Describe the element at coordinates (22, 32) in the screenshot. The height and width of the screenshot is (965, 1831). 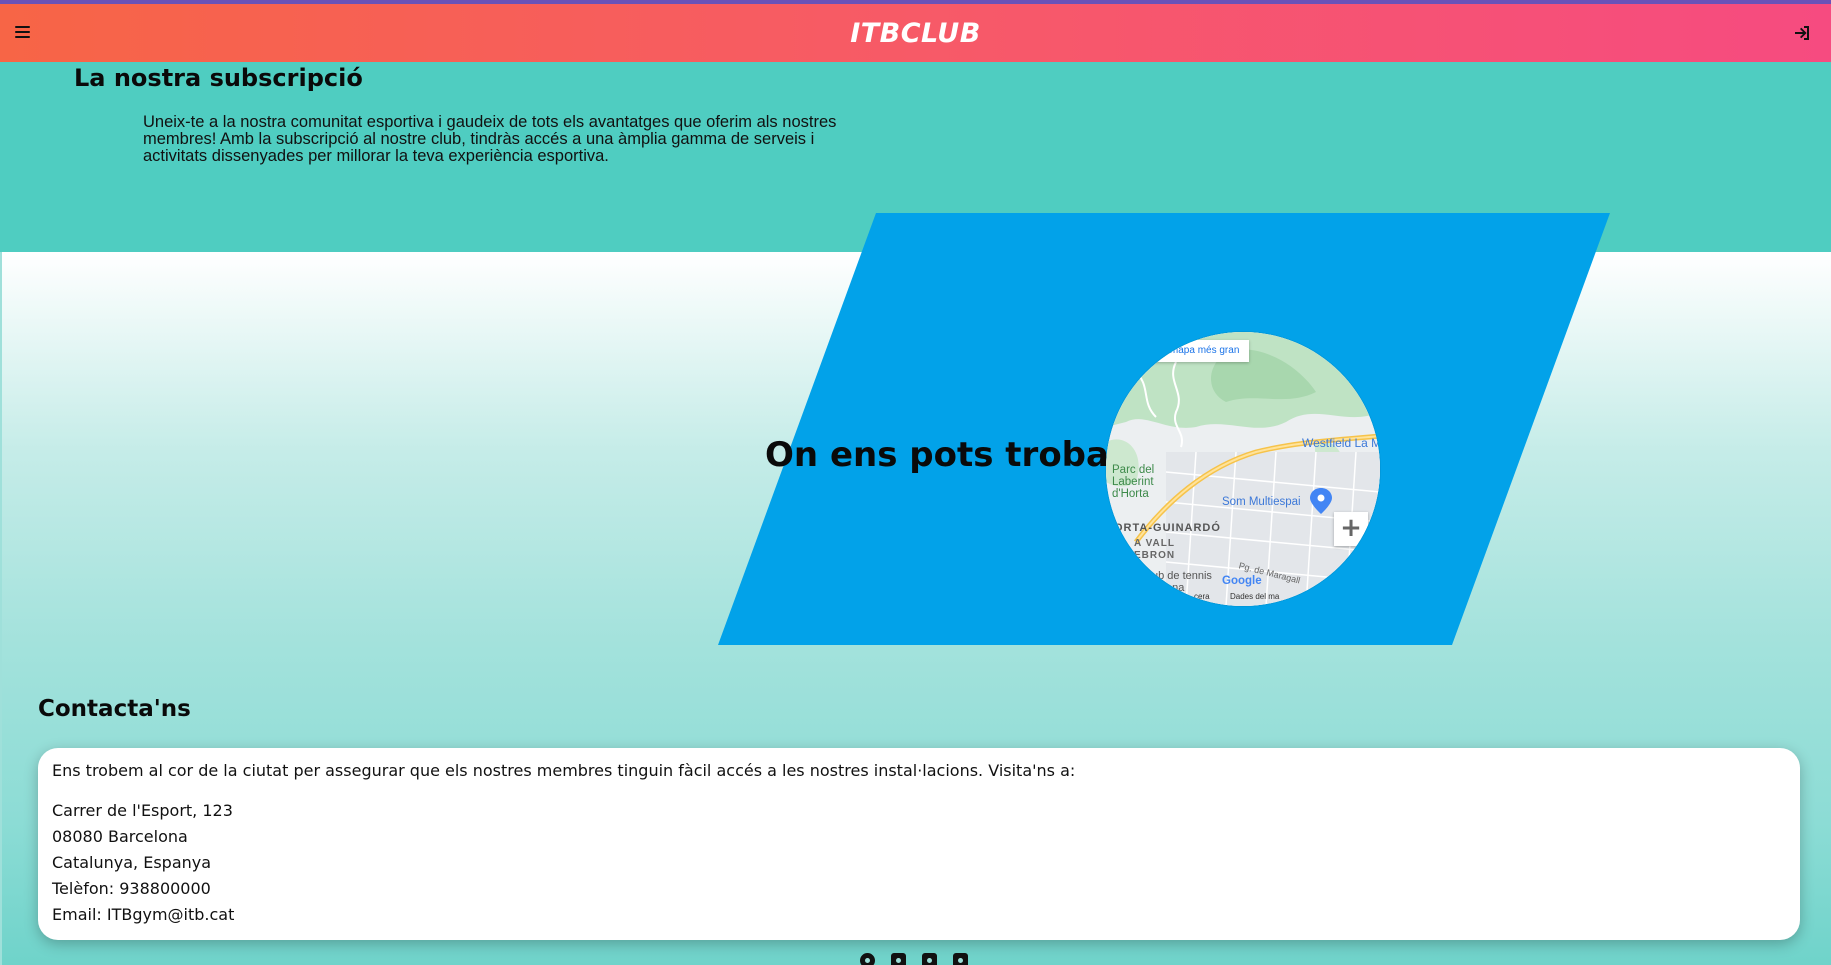
I see `hamburger-menu-icon` at that location.